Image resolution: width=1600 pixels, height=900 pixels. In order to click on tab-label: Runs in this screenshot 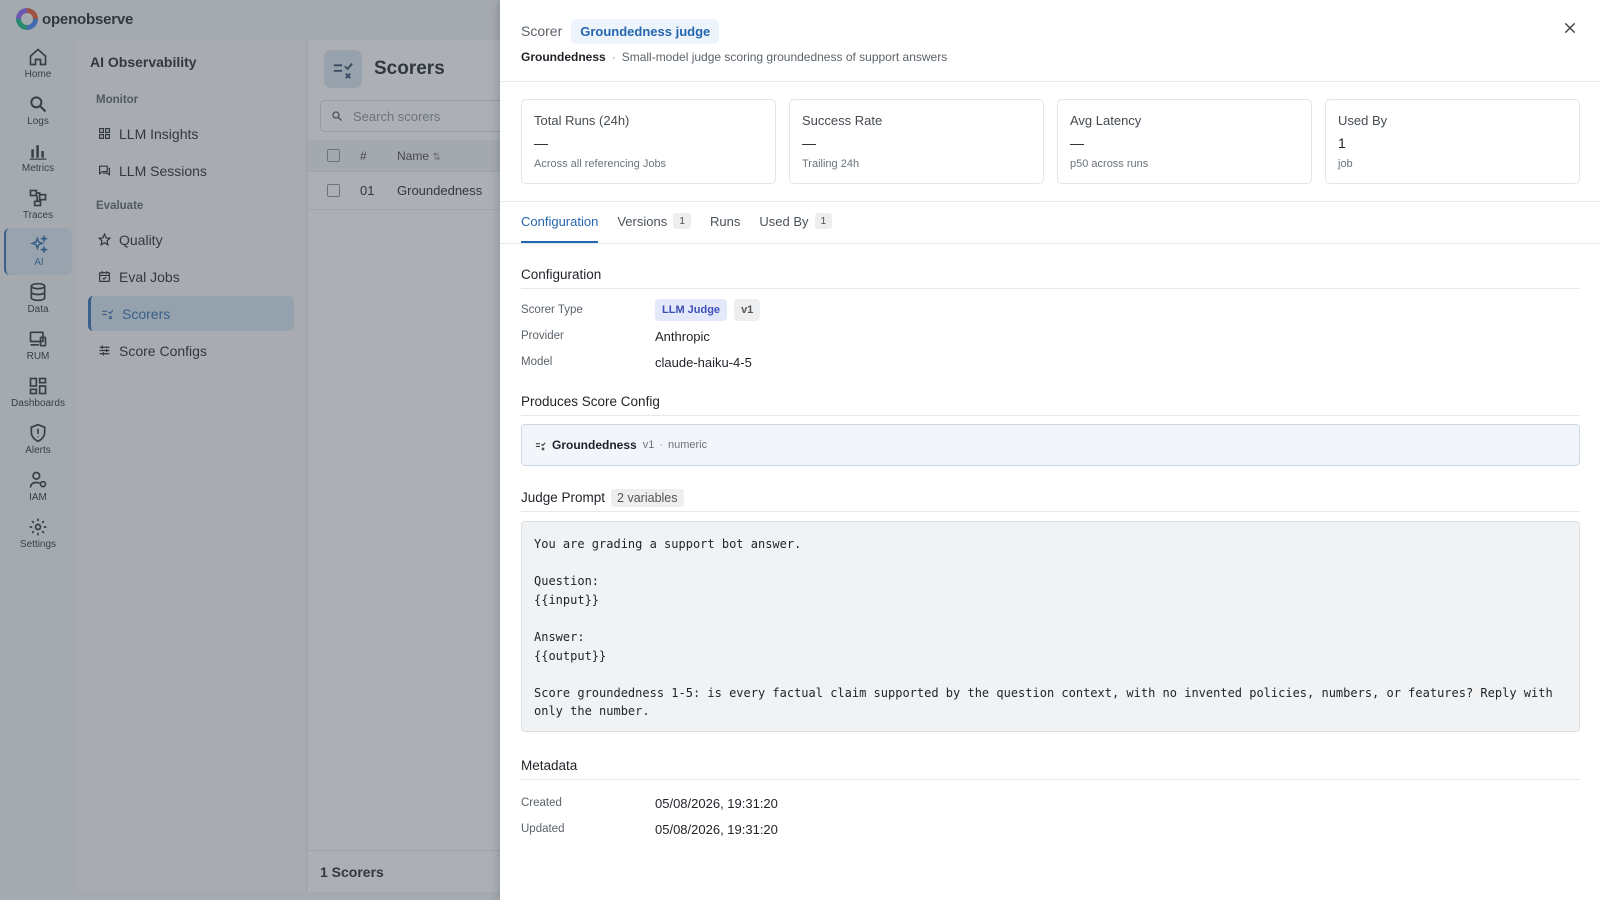, I will do `click(725, 221)`.